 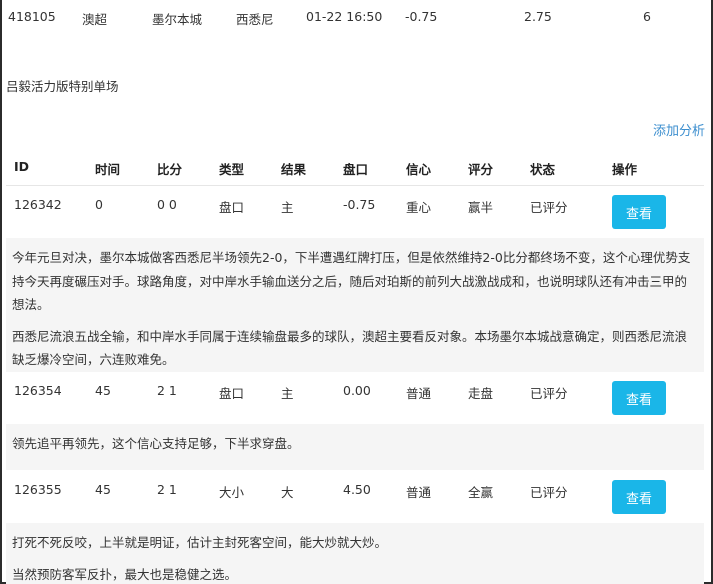 What do you see at coordinates (95, 19) in the screenshot?
I see `league: 澳超` at bounding box center [95, 19].